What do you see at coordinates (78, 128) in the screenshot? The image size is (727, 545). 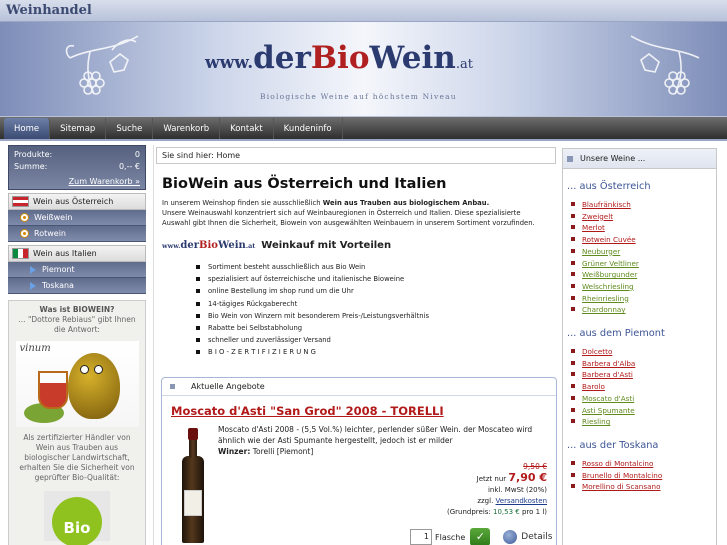 I see `nav-sitemap: Sitemap` at bounding box center [78, 128].